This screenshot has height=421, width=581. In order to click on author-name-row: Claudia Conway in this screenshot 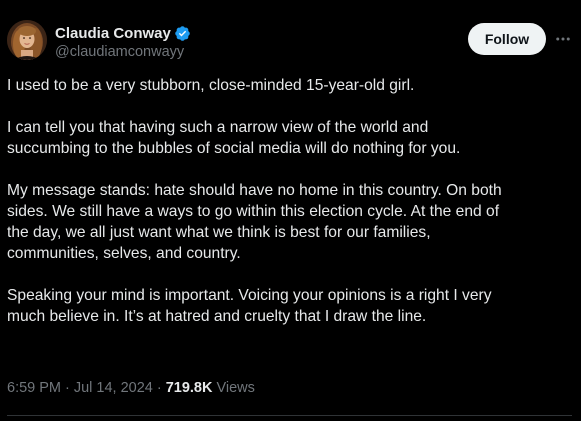, I will do `click(123, 33)`.